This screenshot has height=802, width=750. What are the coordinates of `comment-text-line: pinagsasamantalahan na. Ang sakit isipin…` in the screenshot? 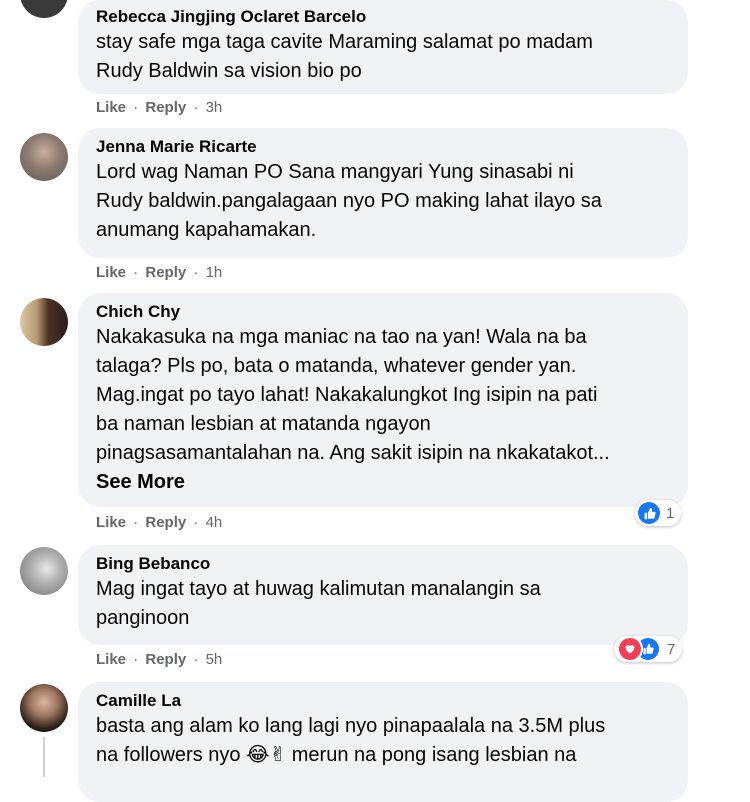 It's located at (353, 453).